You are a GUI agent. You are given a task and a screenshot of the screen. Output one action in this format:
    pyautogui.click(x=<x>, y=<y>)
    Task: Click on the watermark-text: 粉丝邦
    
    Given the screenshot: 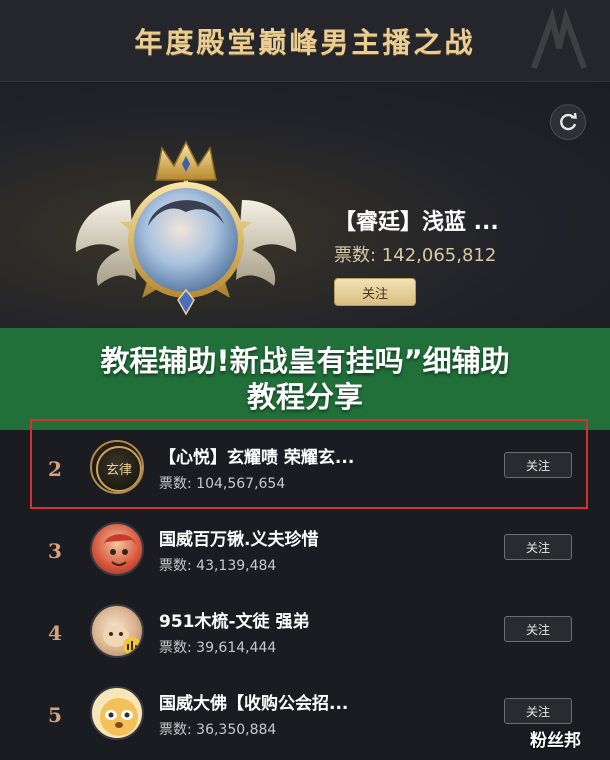 What is the action you would take?
    pyautogui.click(x=555, y=741)
    